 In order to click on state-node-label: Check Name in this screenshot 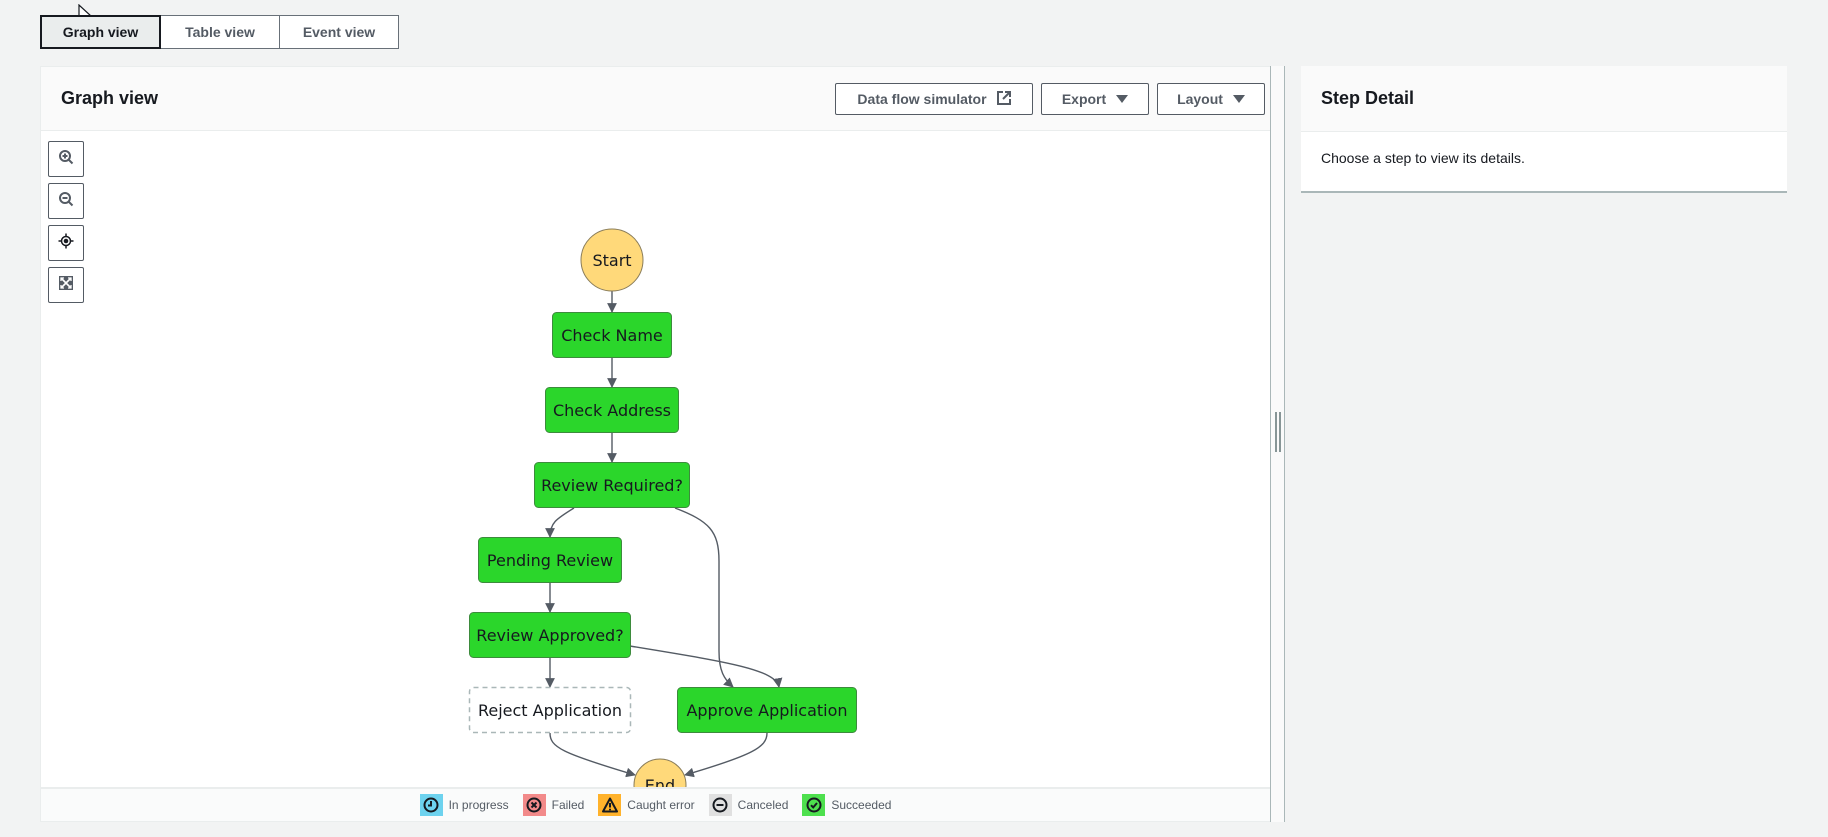, I will do `click(612, 335)`.